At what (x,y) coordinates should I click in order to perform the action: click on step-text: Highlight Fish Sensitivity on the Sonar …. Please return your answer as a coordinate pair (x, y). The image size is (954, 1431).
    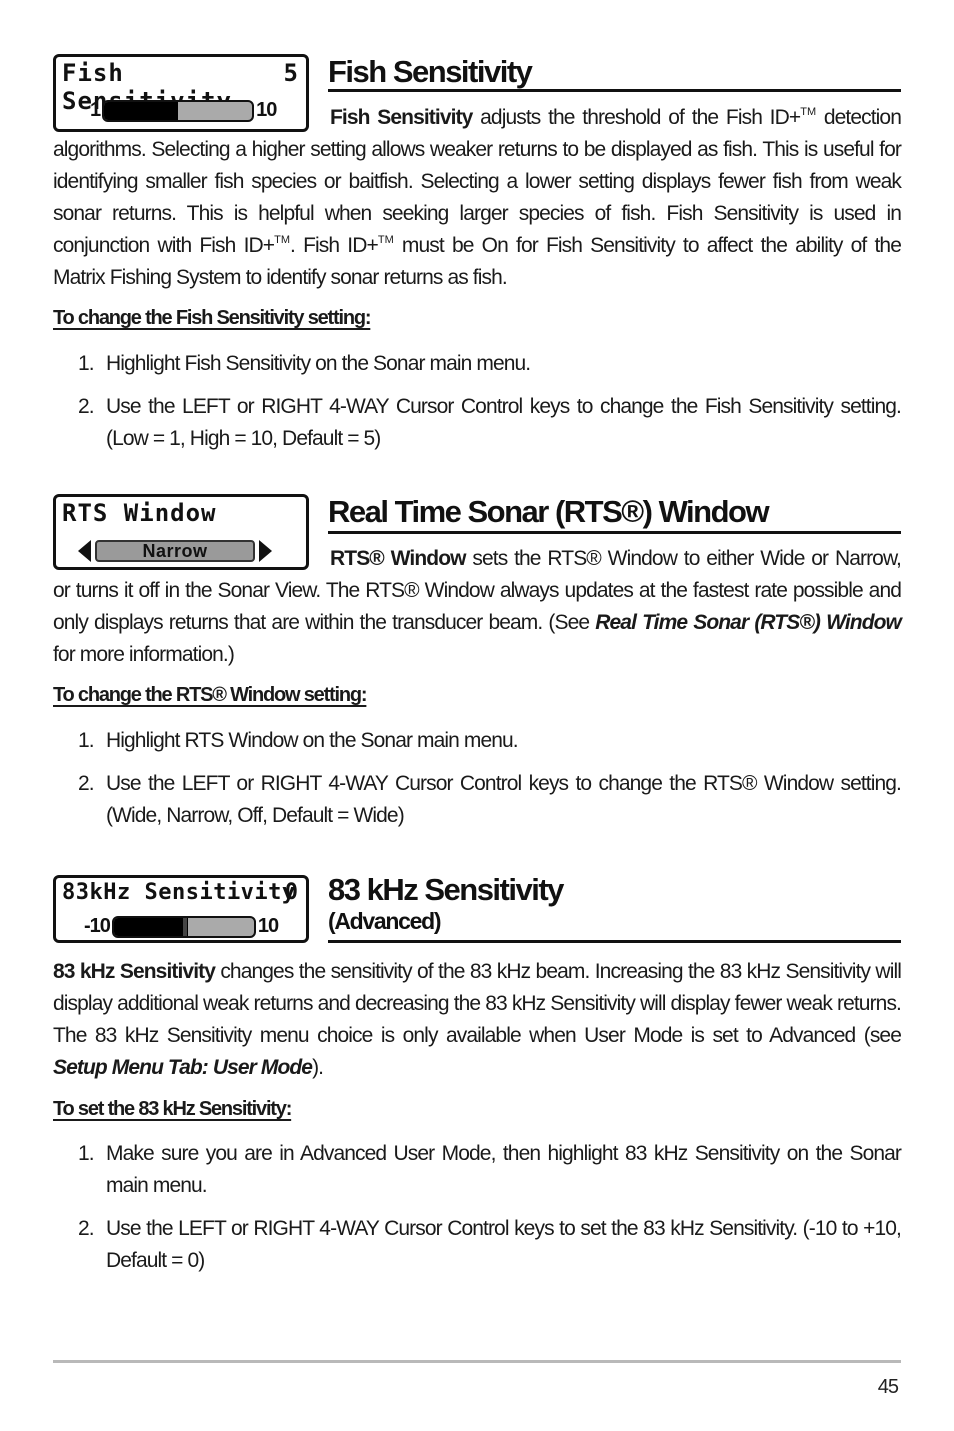
    Looking at the image, I should click on (318, 363).